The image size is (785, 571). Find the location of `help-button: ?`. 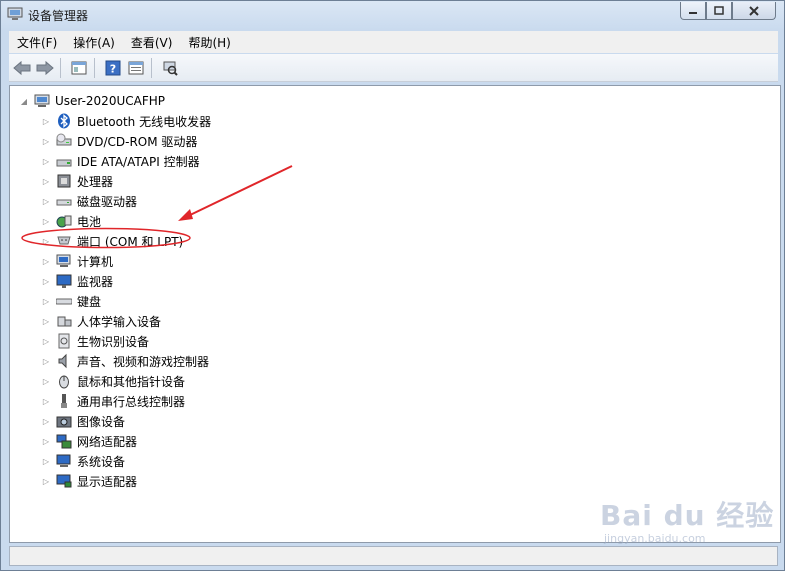

help-button: ? is located at coordinates (113, 68).